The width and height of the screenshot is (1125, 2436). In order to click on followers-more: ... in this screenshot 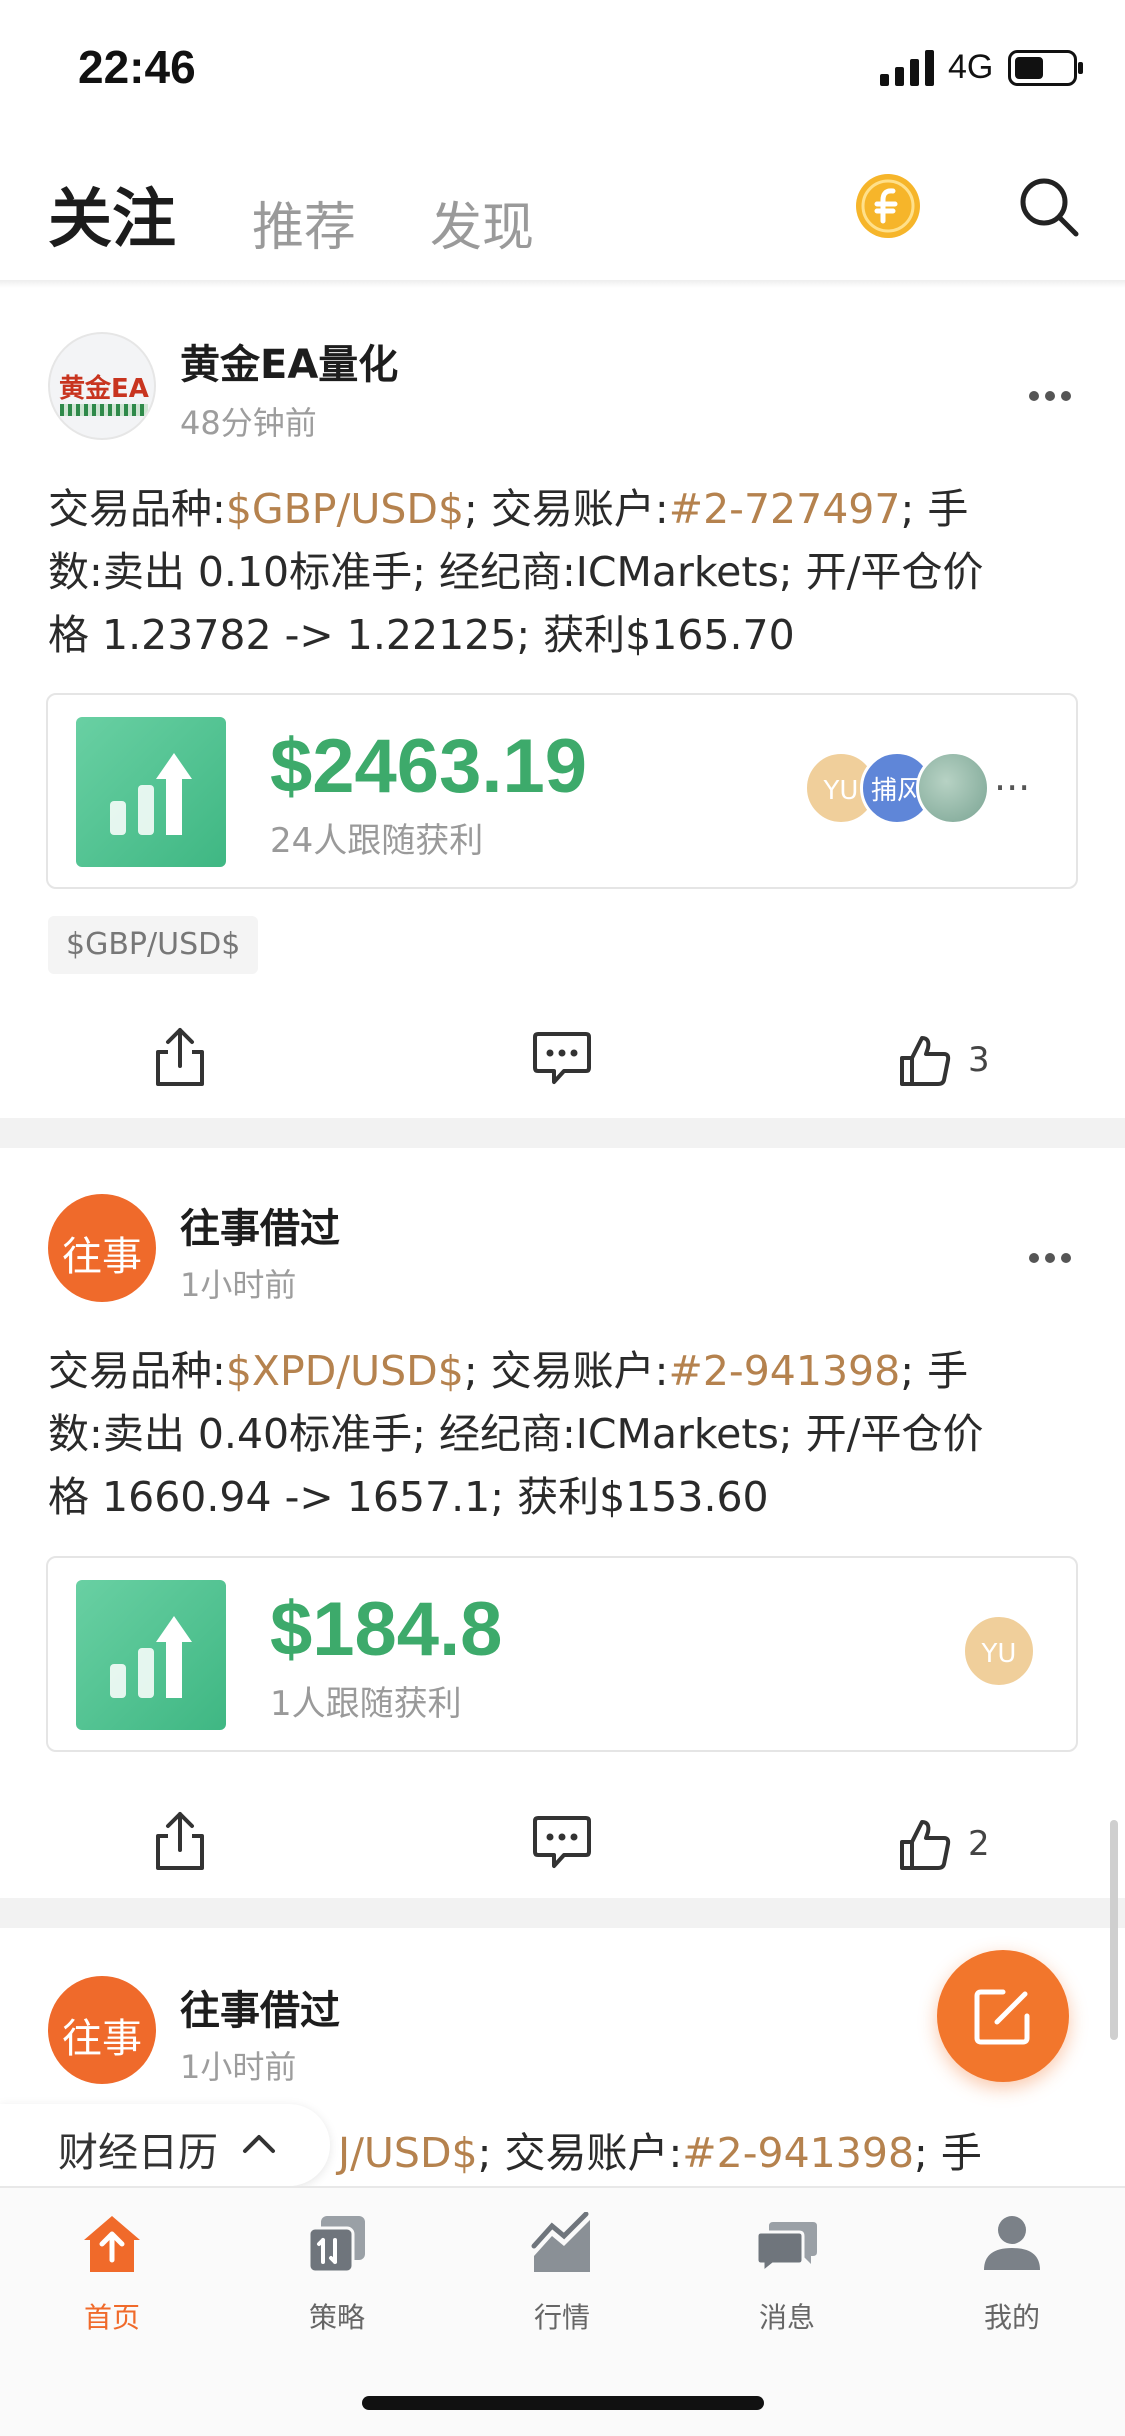, I will do `click(1012, 777)`.